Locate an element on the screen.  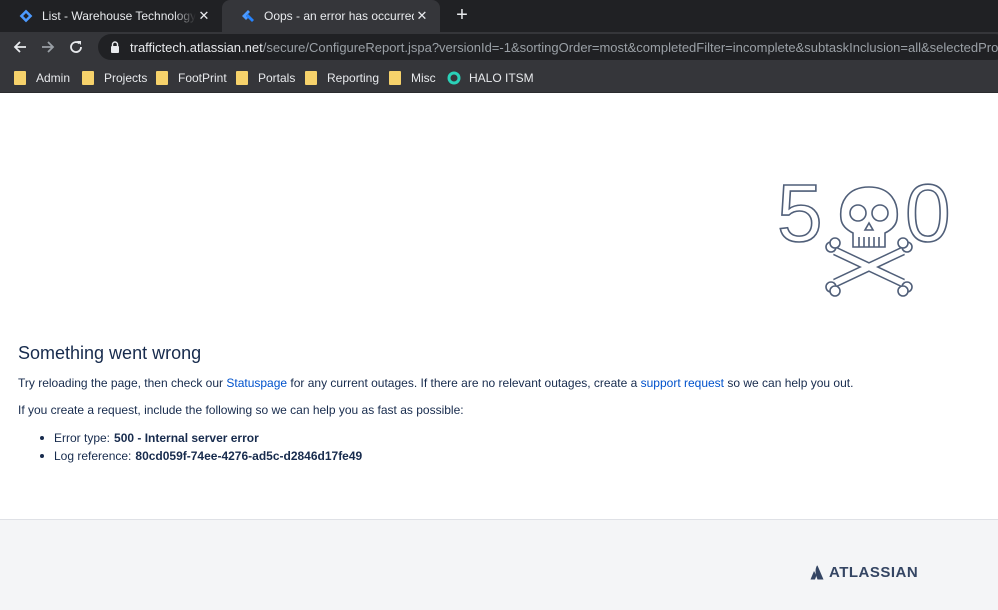
jira-diamond-icon is located at coordinates (26, 16).